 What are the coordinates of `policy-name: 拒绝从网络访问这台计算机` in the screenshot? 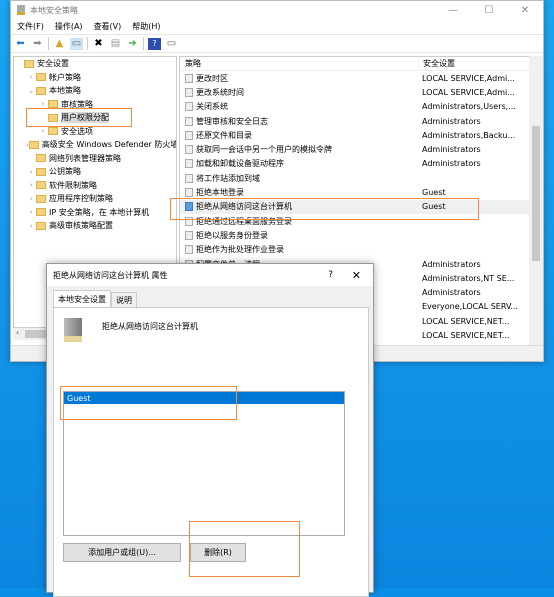 It's located at (150, 326).